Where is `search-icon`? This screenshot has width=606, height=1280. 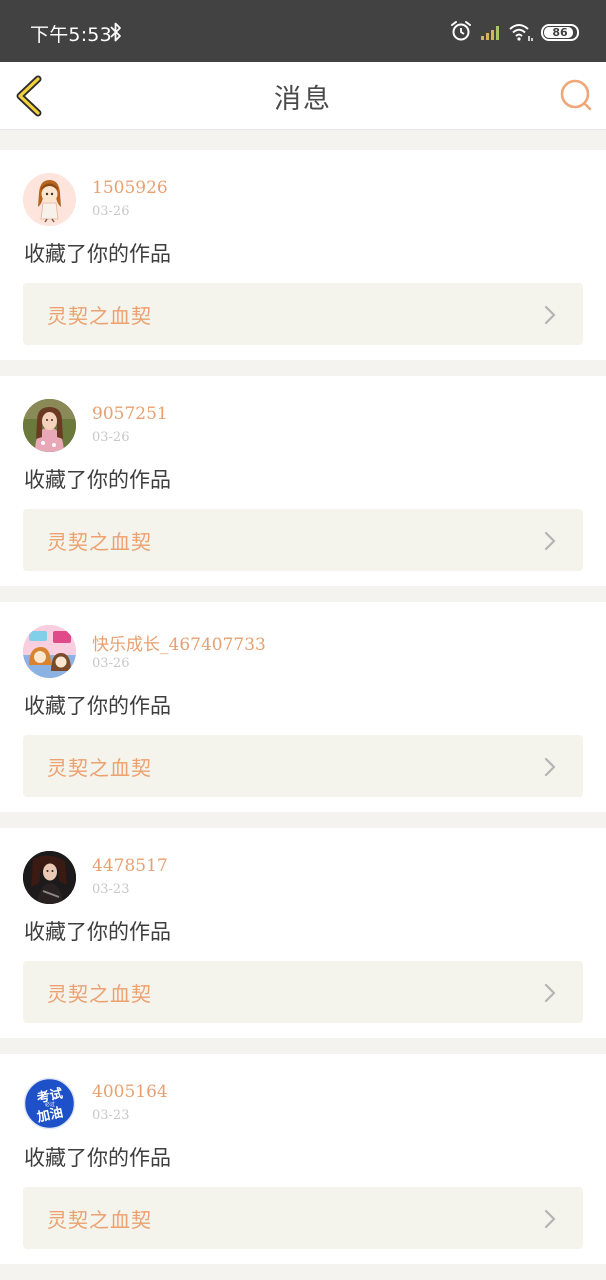
search-icon is located at coordinates (576, 95).